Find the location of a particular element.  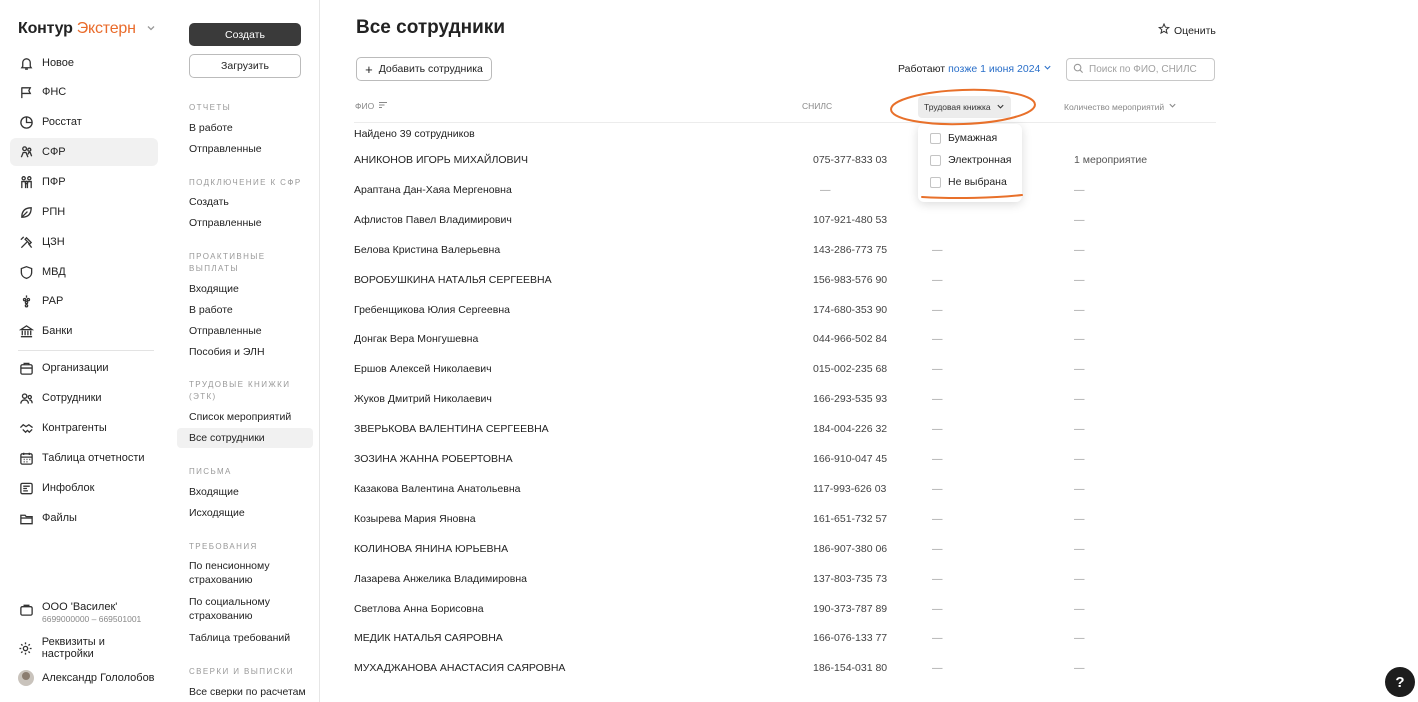

nav-item-10: Организации is located at coordinates (84, 368).